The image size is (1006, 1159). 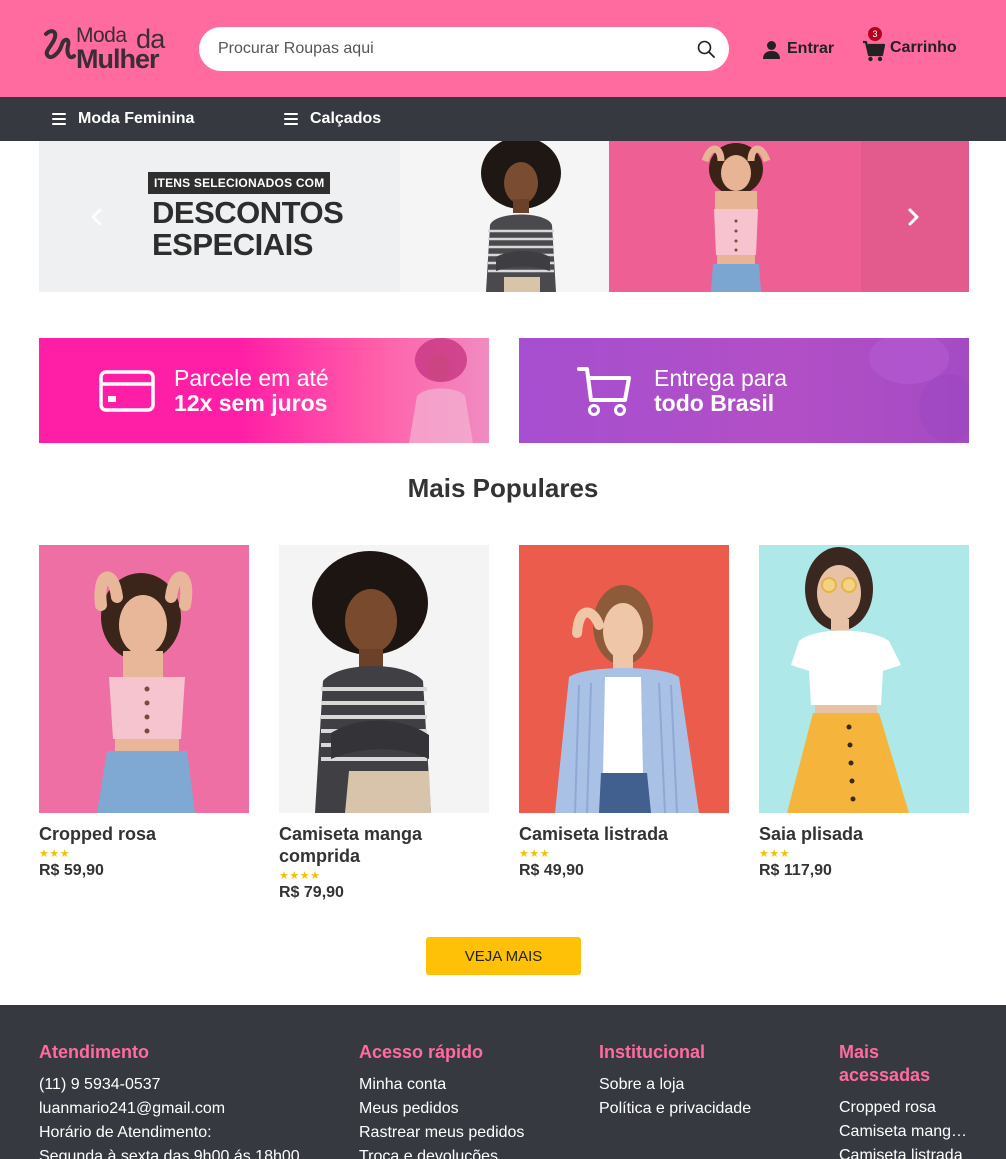 What do you see at coordinates (503, 119) in the screenshot?
I see `category-nav: Moda Feminina Calçados` at bounding box center [503, 119].